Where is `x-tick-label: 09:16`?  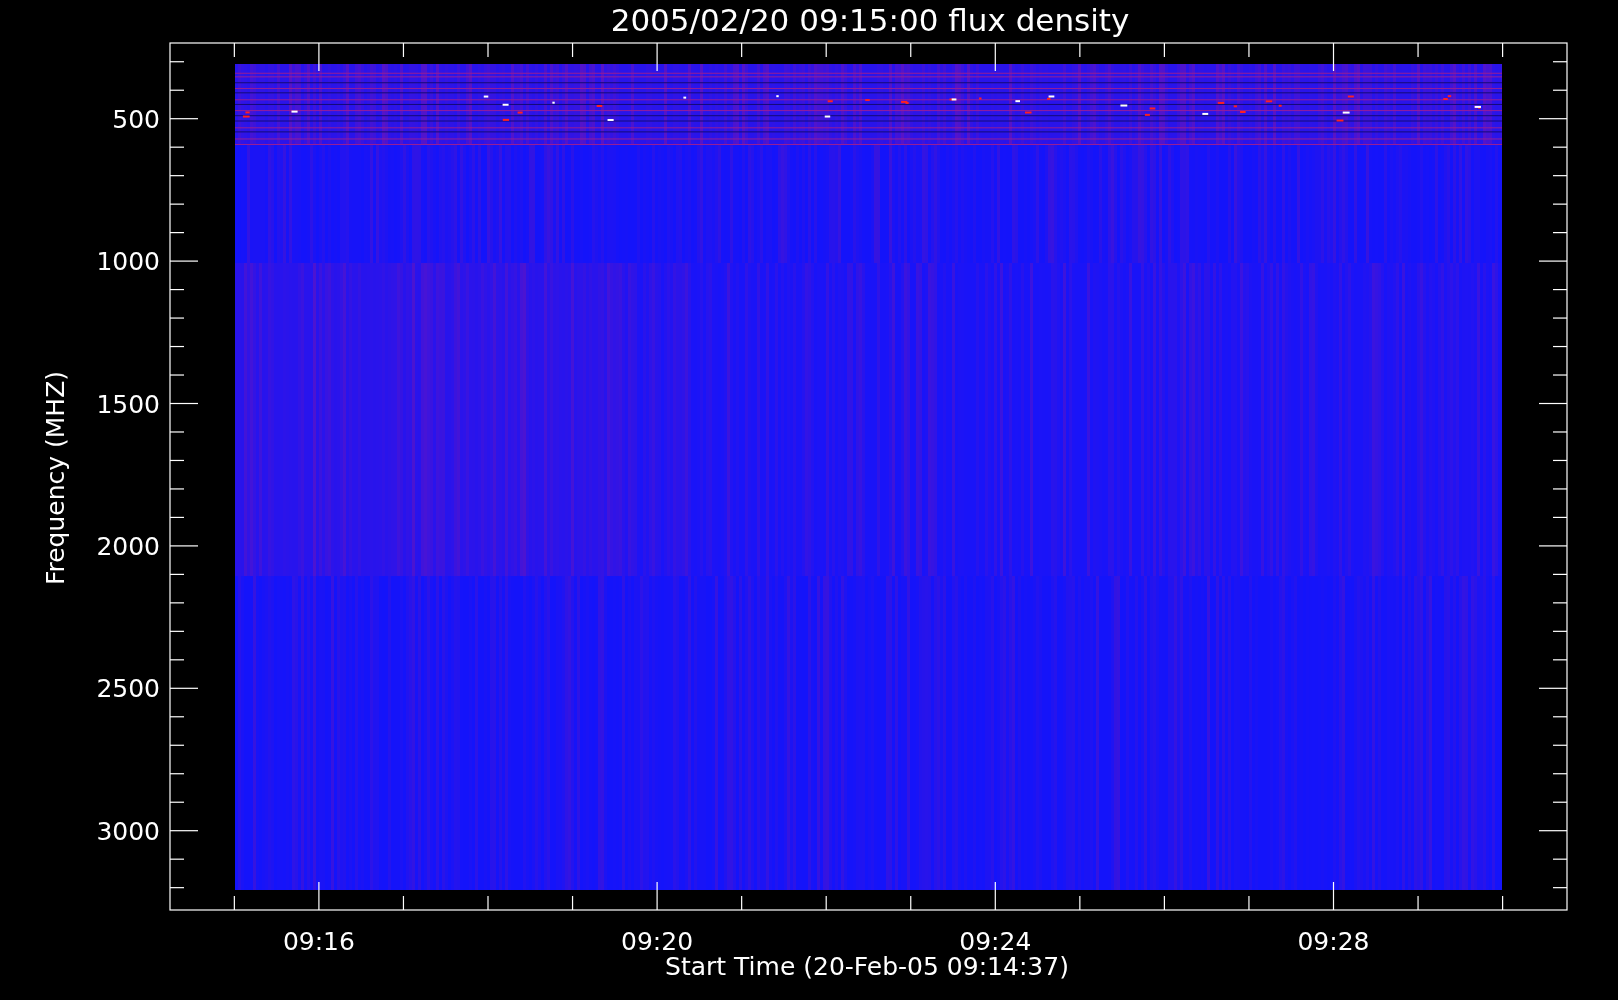
x-tick-label: 09:16 is located at coordinates (318, 941).